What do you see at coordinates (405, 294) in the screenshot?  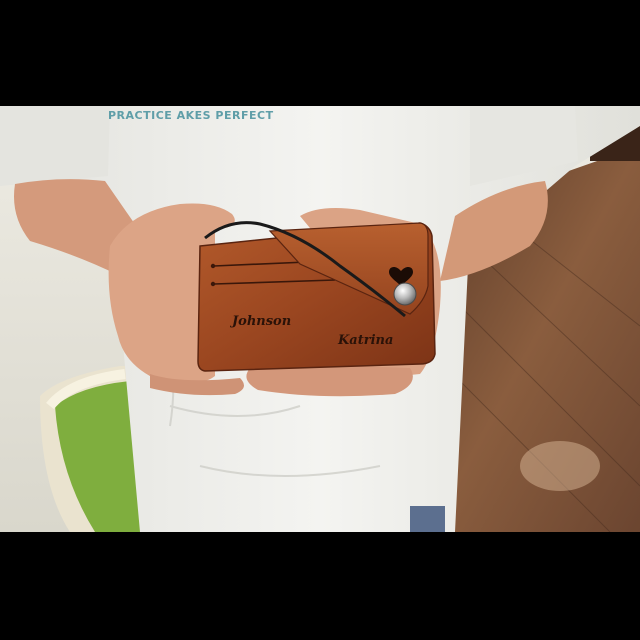 I see `snap-button-icon` at bounding box center [405, 294].